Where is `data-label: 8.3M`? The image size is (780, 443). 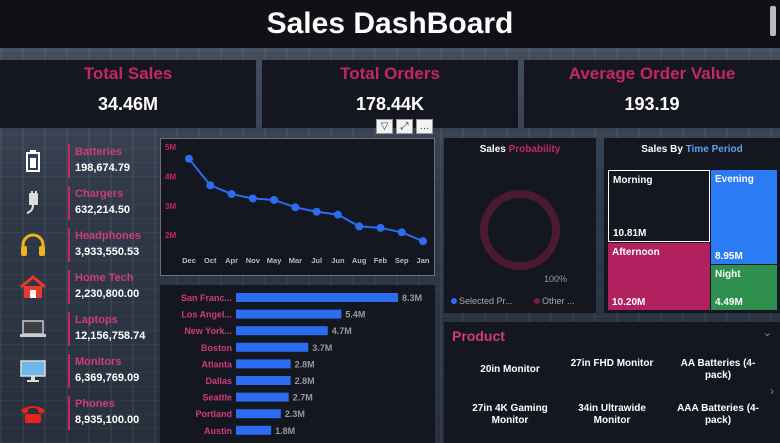 data-label: 8.3M is located at coordinates (412, 298).